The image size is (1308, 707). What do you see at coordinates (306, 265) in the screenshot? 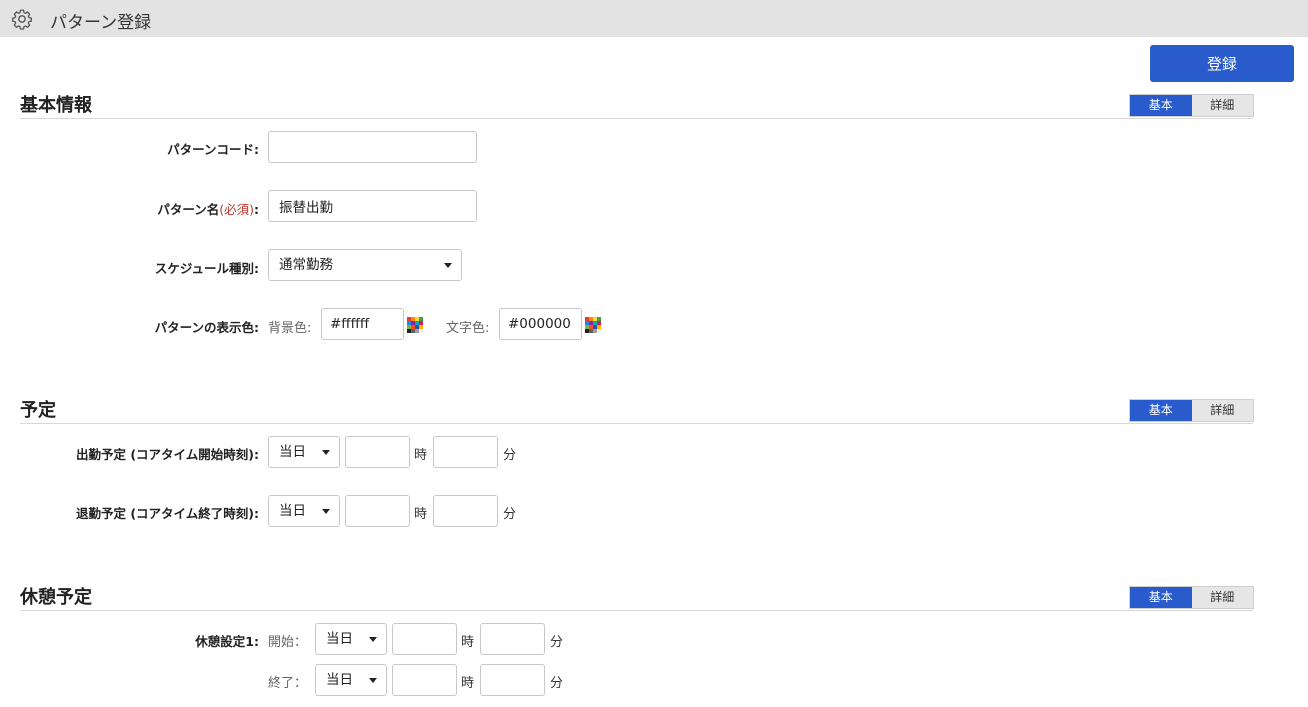
I see `schedule-type-value: 通常勤務` at bounding box center [306, 265].